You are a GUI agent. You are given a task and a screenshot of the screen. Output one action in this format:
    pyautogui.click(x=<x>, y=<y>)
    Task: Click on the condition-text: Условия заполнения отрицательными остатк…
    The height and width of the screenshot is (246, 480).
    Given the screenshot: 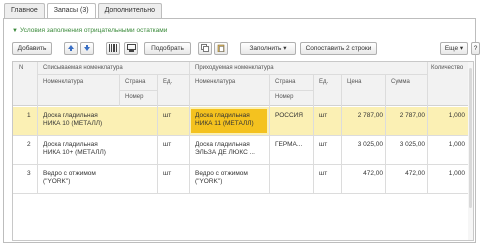 What is the action you would take?
    pyautogui.click(x=93, y=30)
    